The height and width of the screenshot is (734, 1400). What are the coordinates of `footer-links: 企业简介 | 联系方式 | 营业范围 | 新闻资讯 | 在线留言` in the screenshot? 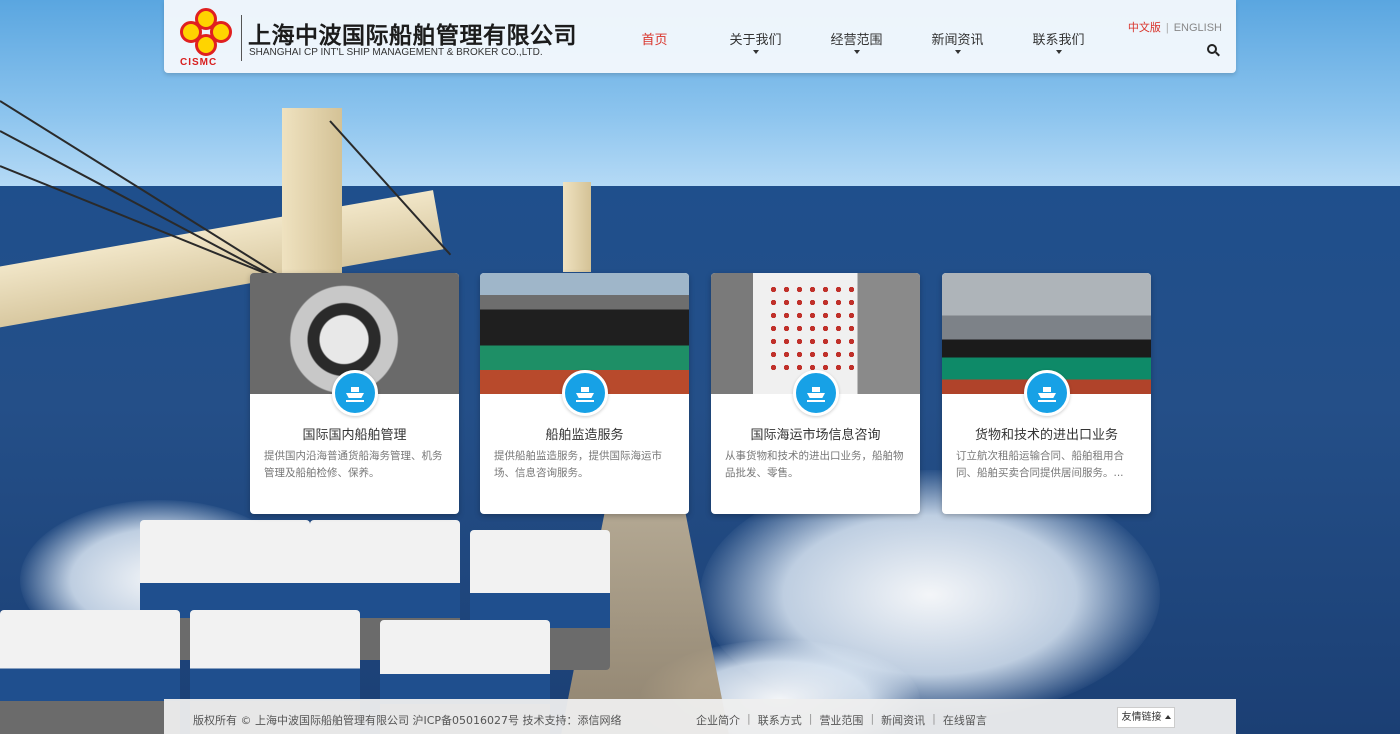 It's located at (841, 720).